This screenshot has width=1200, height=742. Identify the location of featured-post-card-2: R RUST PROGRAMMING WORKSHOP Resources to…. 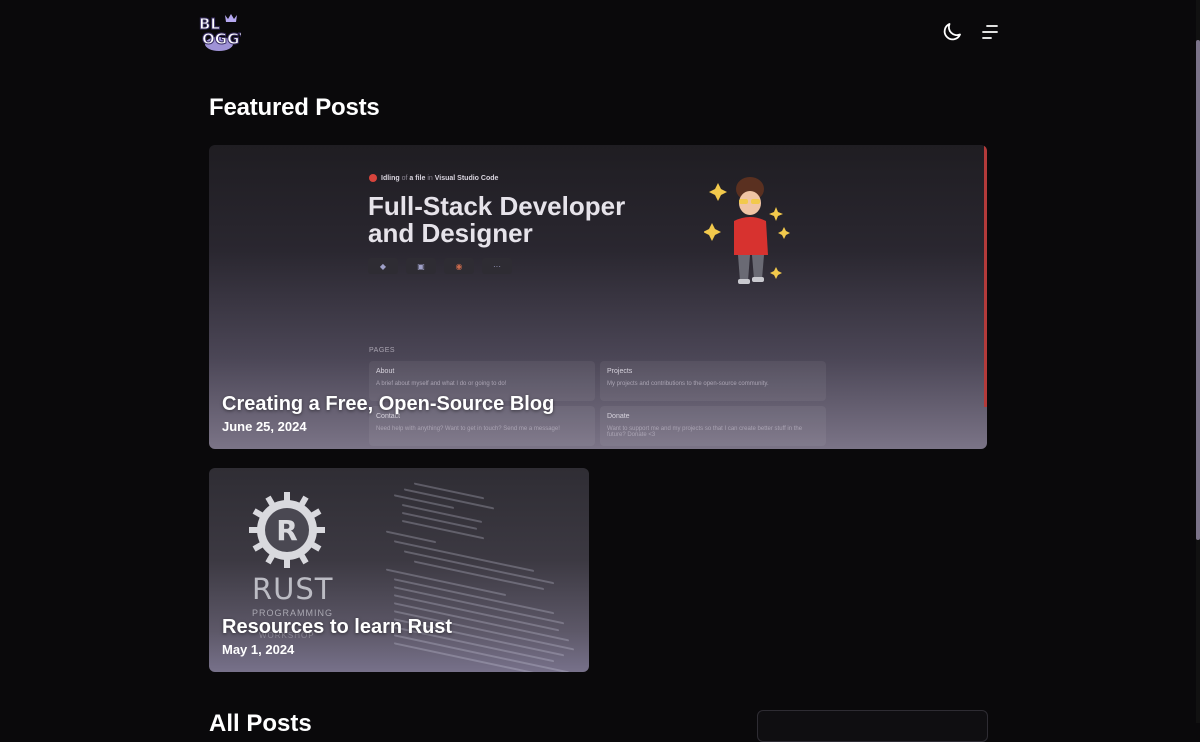
(399, 570).